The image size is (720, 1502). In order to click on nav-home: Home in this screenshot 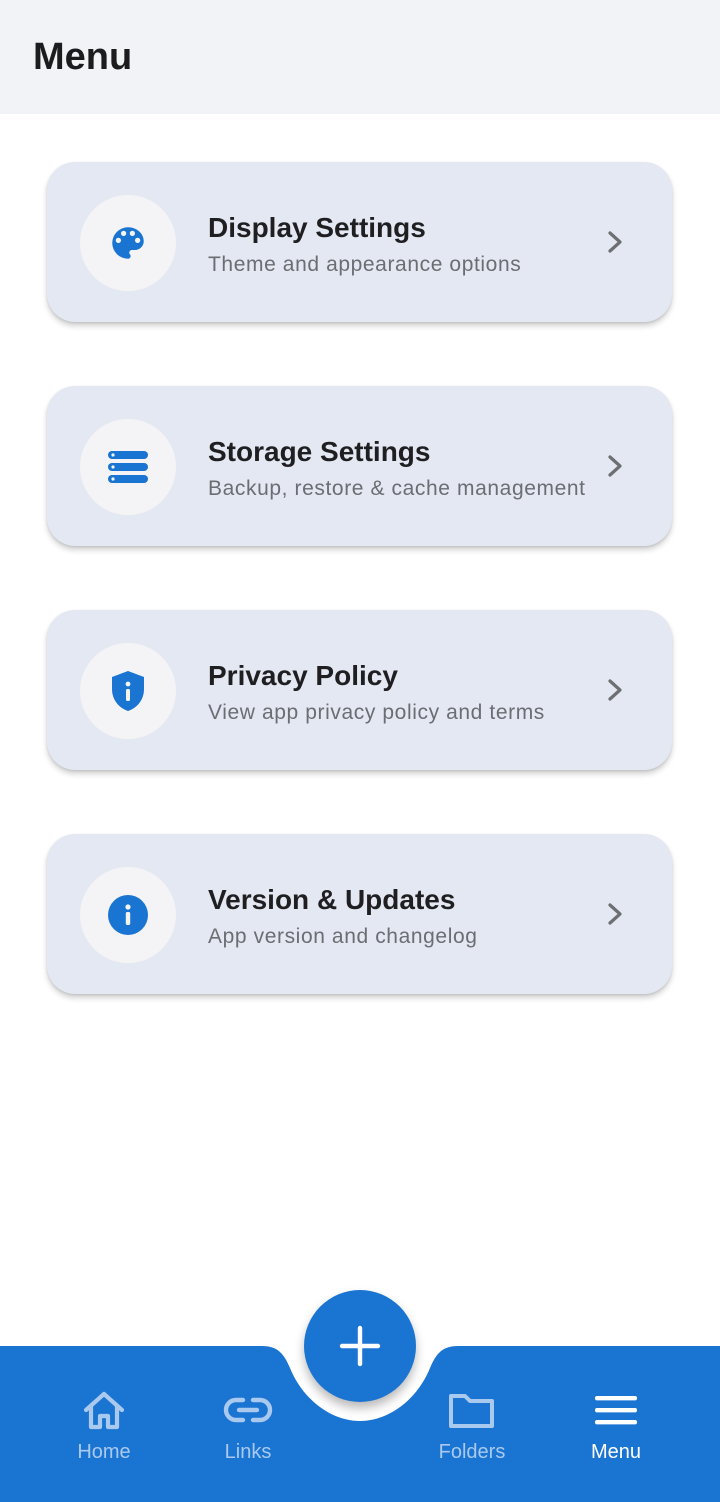, I will do `click(104, 1424)`.